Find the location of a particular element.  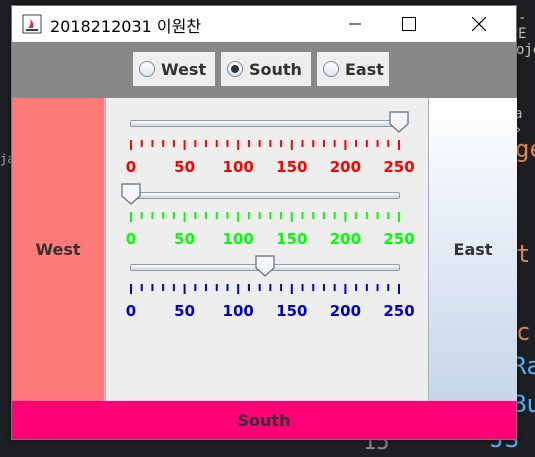

radio-east-indicator is located at coordinates (331, 69).